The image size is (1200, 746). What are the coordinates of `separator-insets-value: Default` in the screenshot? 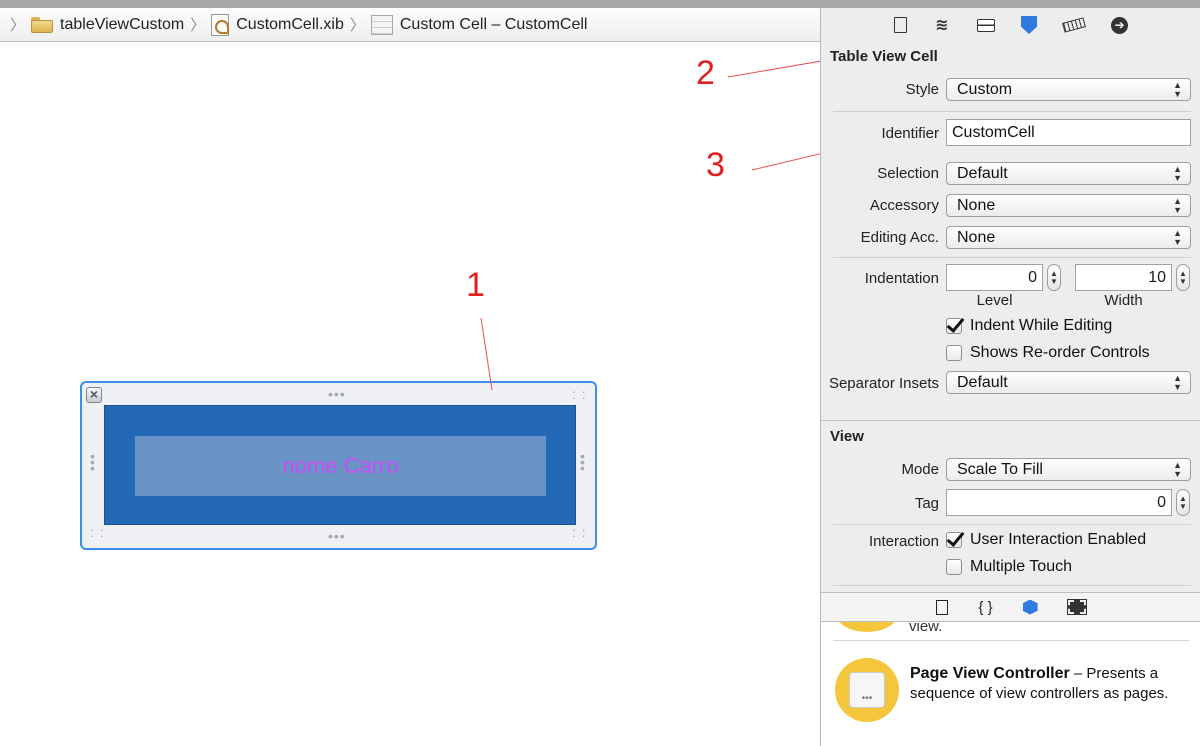 It's located at (982, 382).